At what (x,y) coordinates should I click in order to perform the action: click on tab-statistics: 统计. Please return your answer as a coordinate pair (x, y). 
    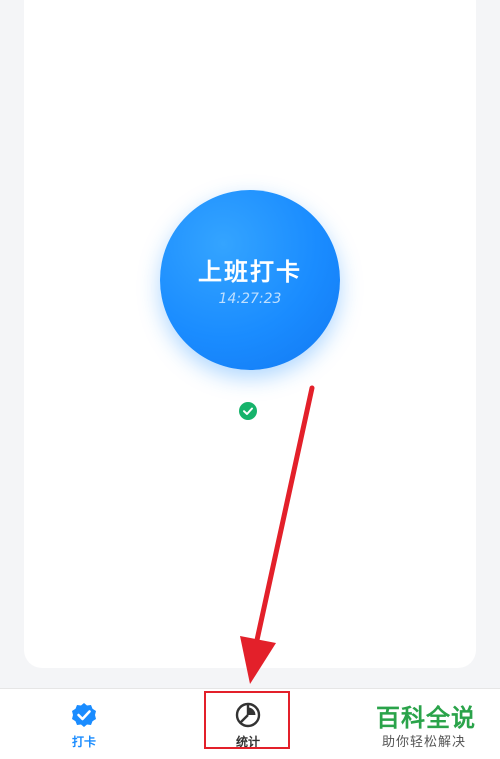
    Looking at the image, I should click on (248, 724).